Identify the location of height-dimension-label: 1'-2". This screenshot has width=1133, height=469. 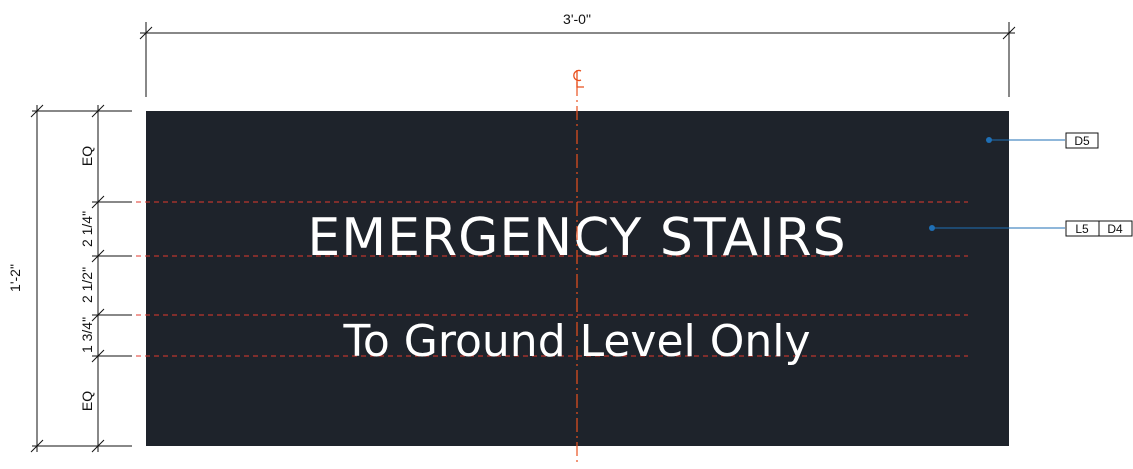
(15, 278).